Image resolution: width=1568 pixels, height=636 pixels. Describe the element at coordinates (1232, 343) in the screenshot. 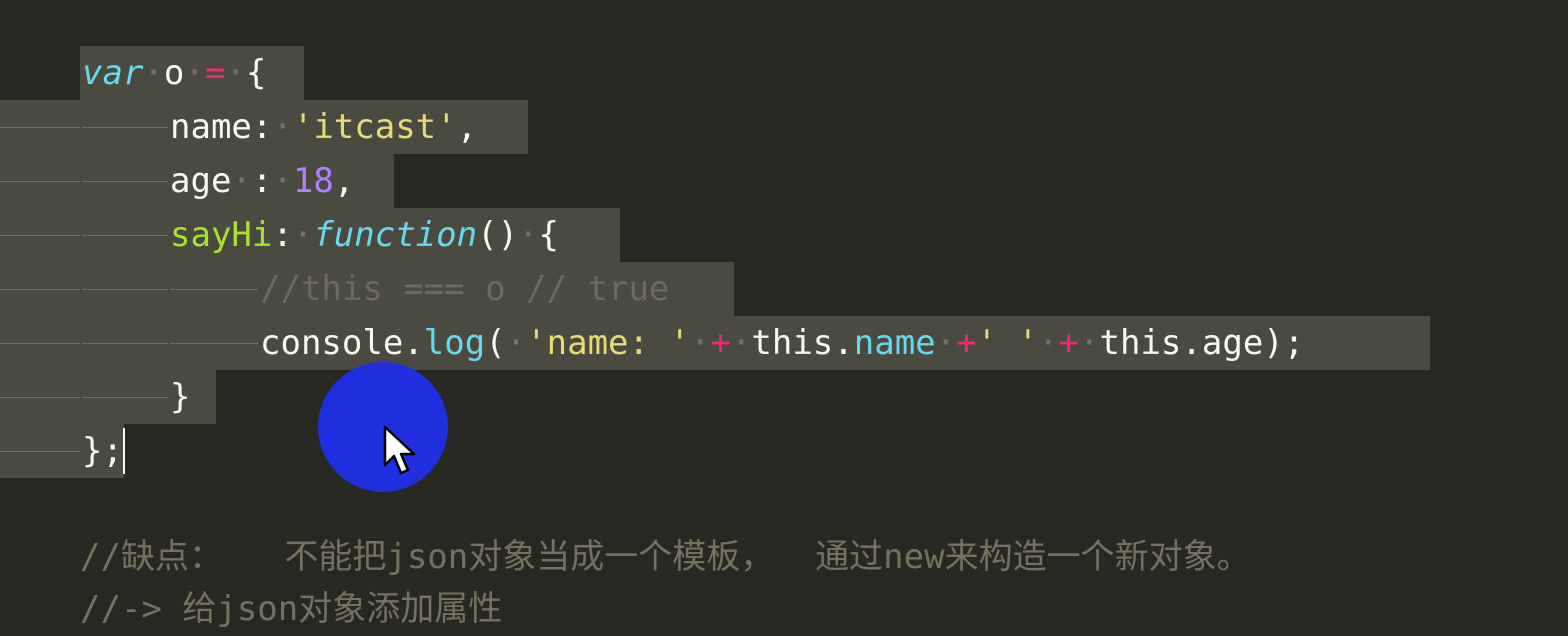

I see `age-property: age` at that location.